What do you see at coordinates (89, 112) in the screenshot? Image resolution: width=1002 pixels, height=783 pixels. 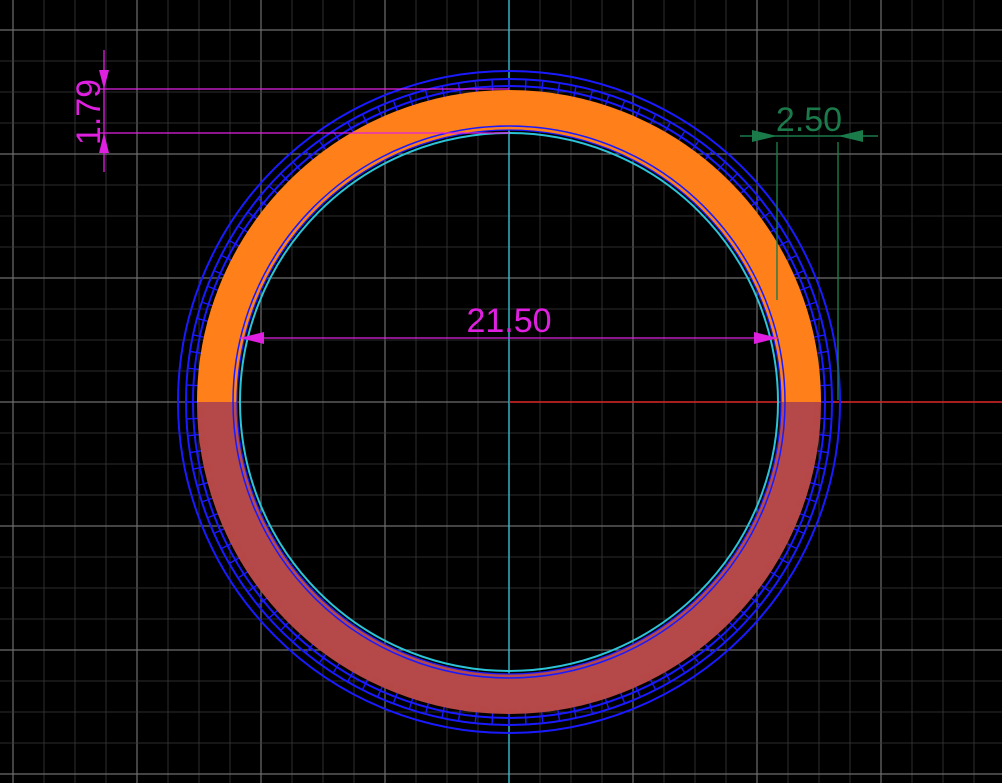 I see `wall-thickness-label: 1.79` at bounding box center [89, 112].